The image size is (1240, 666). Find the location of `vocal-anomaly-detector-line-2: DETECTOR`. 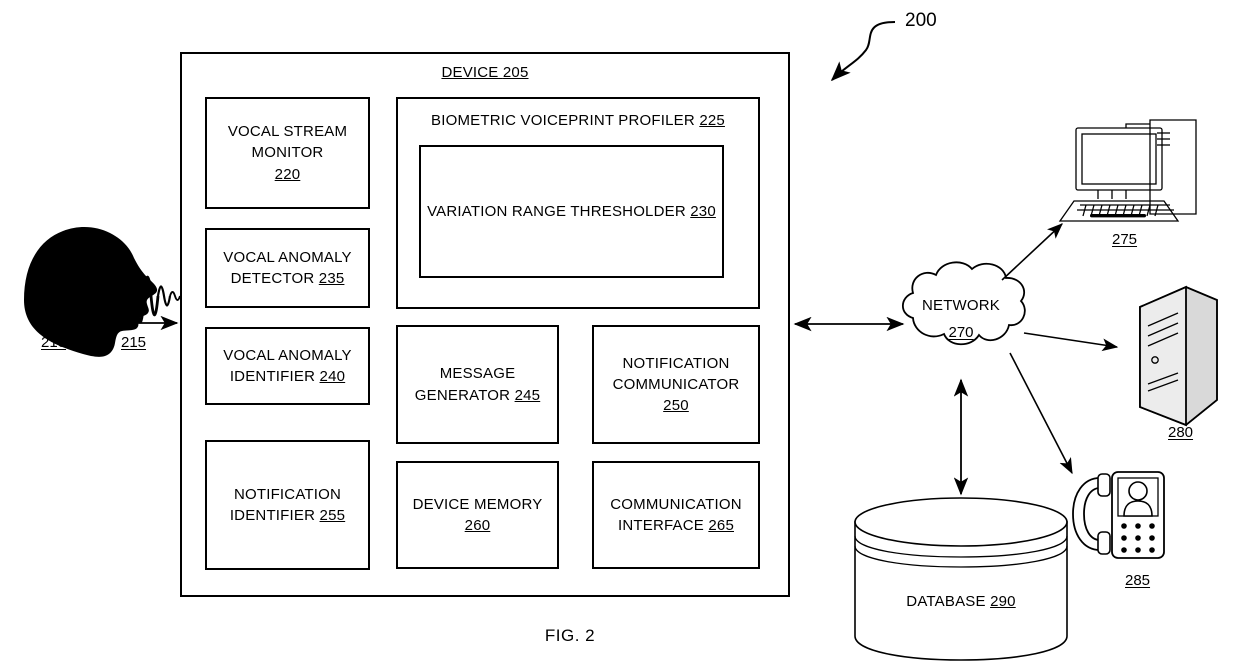

vocal-anomaly-detector-line-2: DETECTOR is located at coordinates (272, 278).